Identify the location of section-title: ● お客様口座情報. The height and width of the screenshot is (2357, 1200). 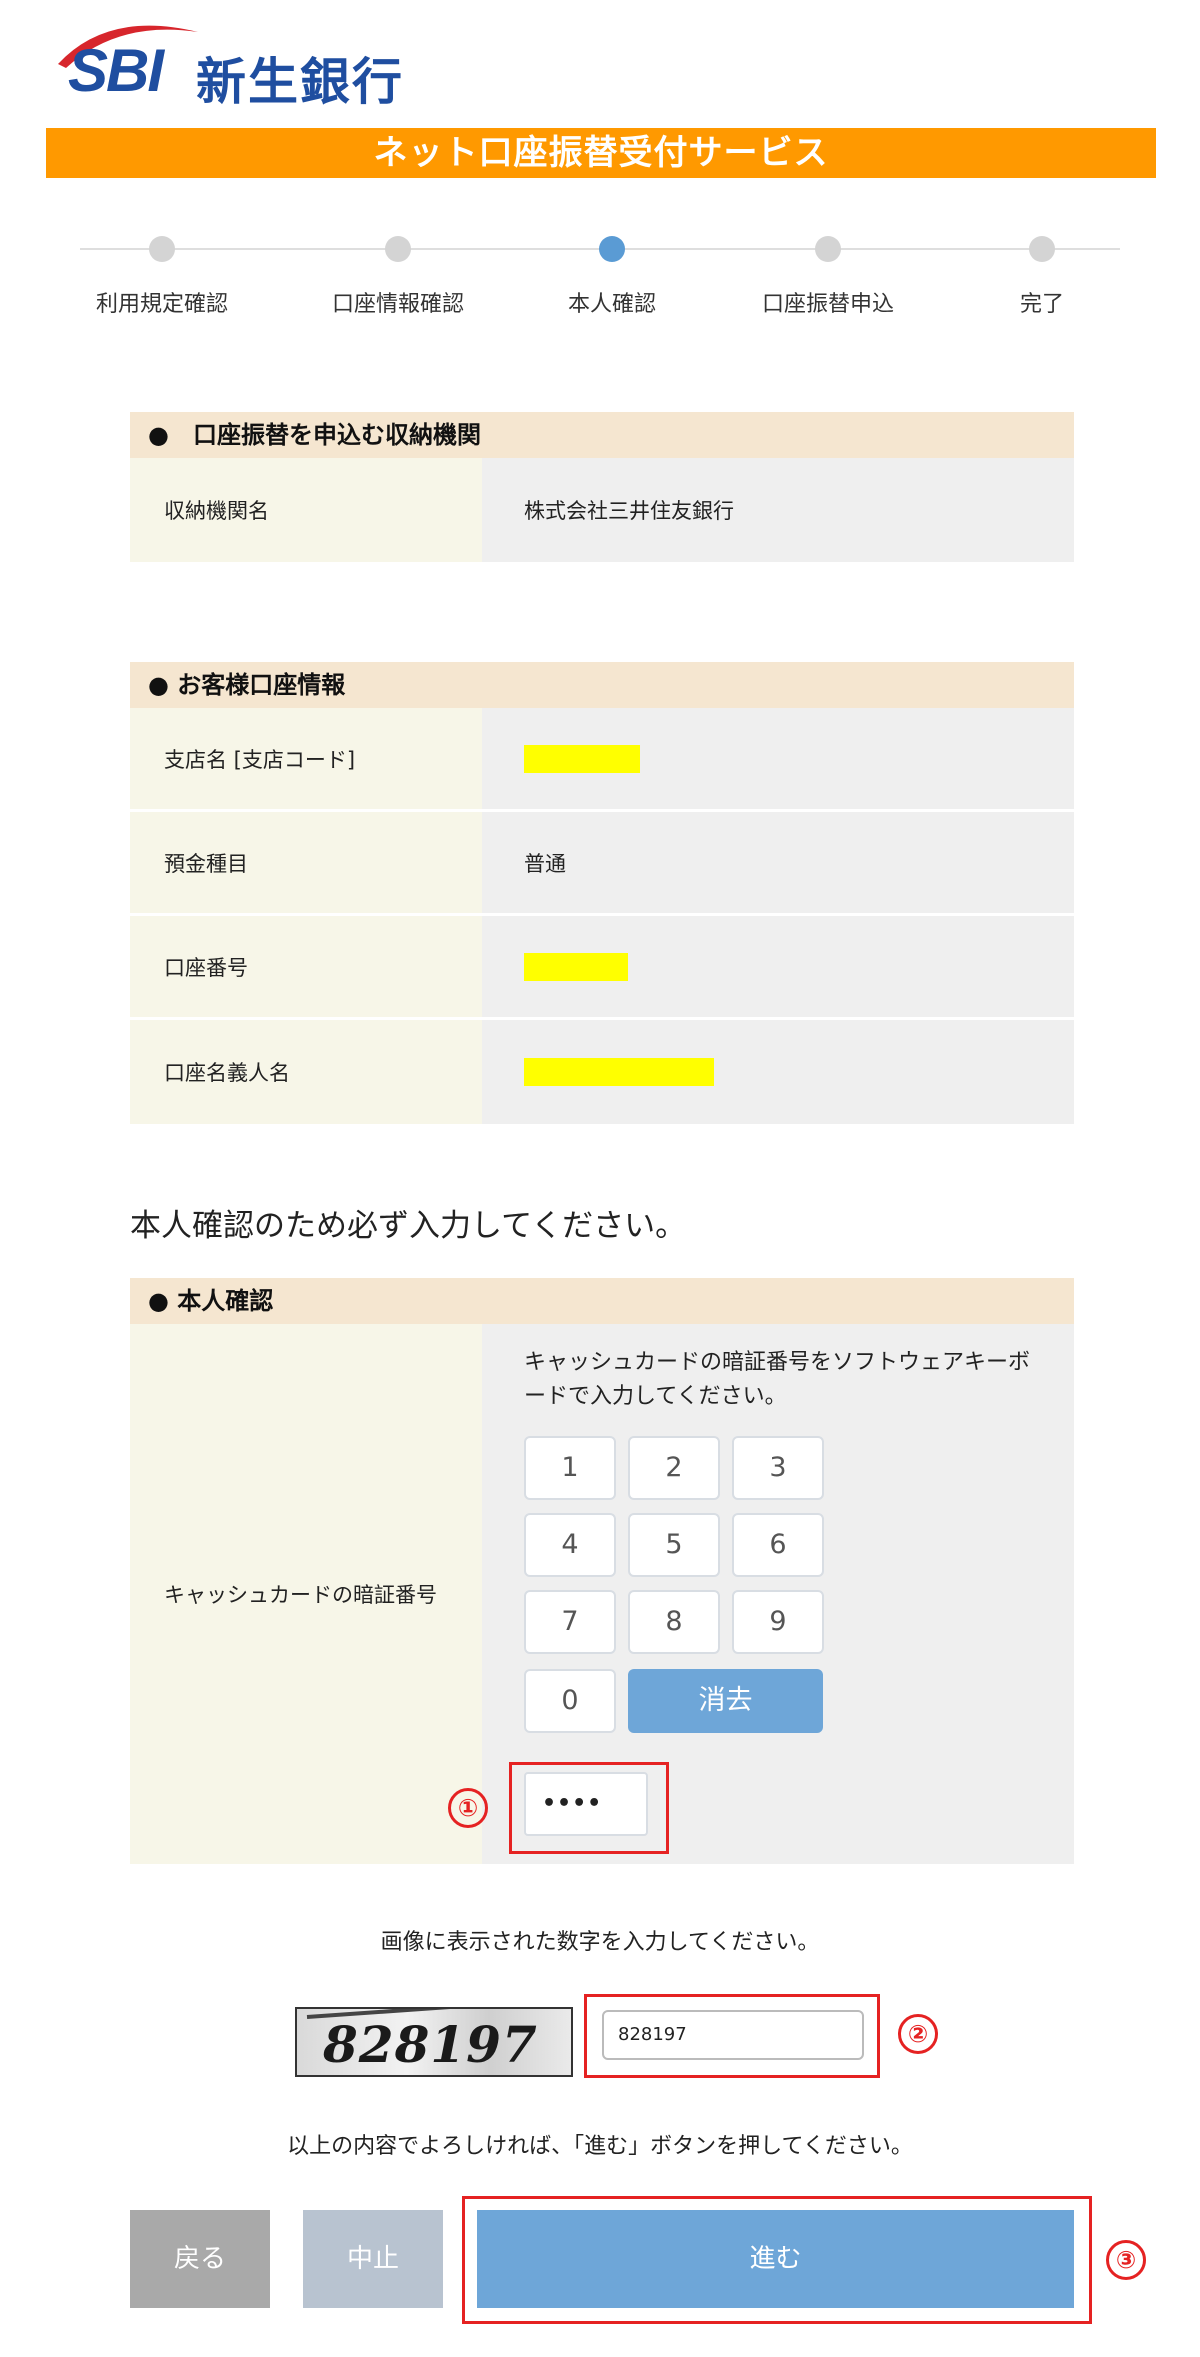
(602, 685).